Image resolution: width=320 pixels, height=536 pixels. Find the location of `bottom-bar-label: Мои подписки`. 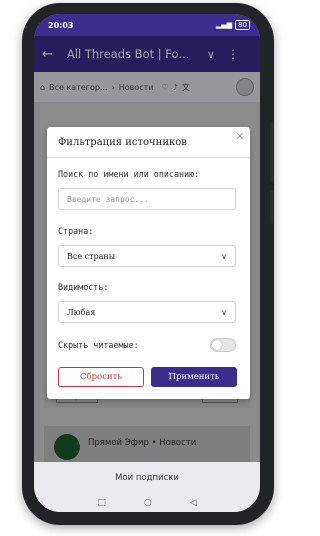

bottom-bar-label: Мои подписки is located at coordinates (147, 478).